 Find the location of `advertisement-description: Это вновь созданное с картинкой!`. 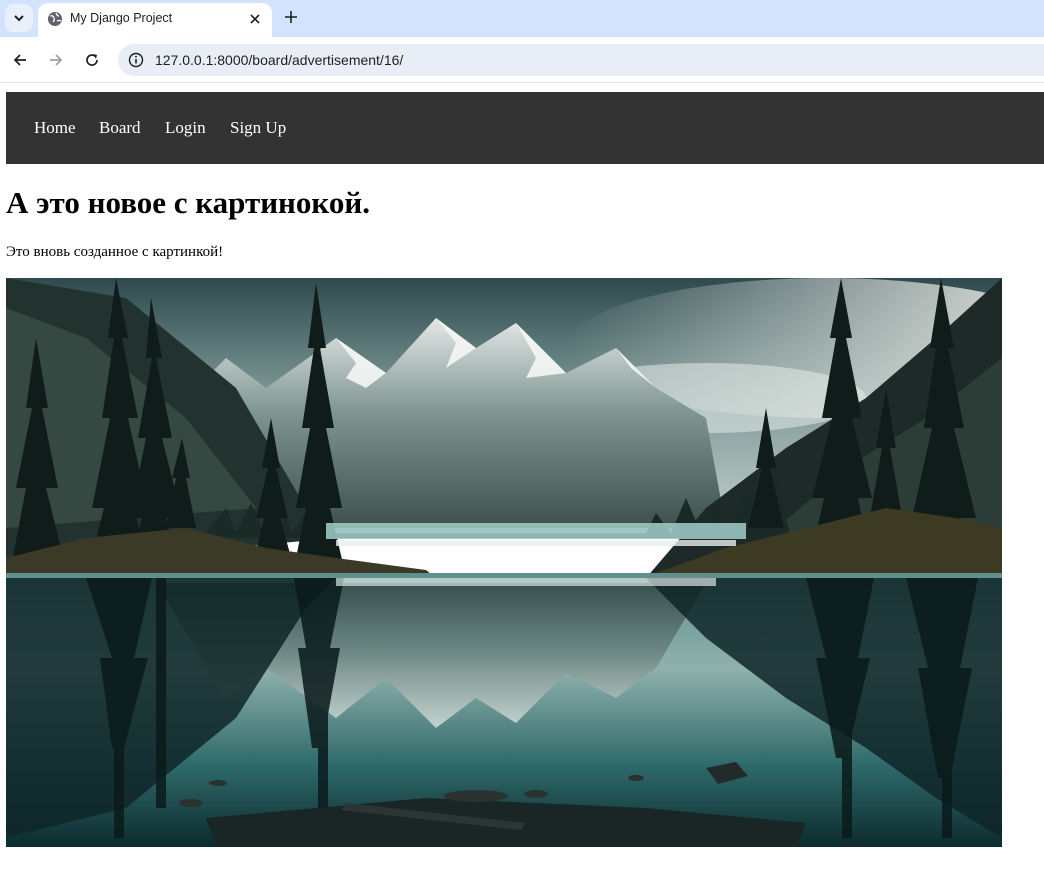

advertisement-description: Это вновь созданное с картинкой! is located at coordinates (115, 252).